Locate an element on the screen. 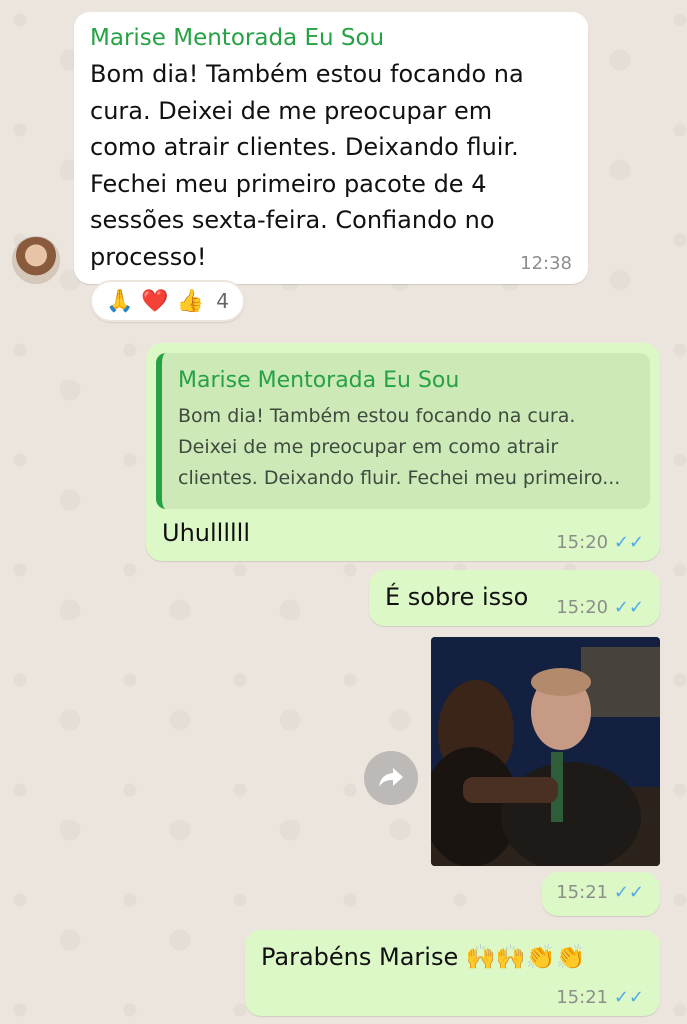 The height and width of the screenshot is (1024, 687). gif-time-bubble: 15:21 ✓✓ is located at coordinates (601, 894).